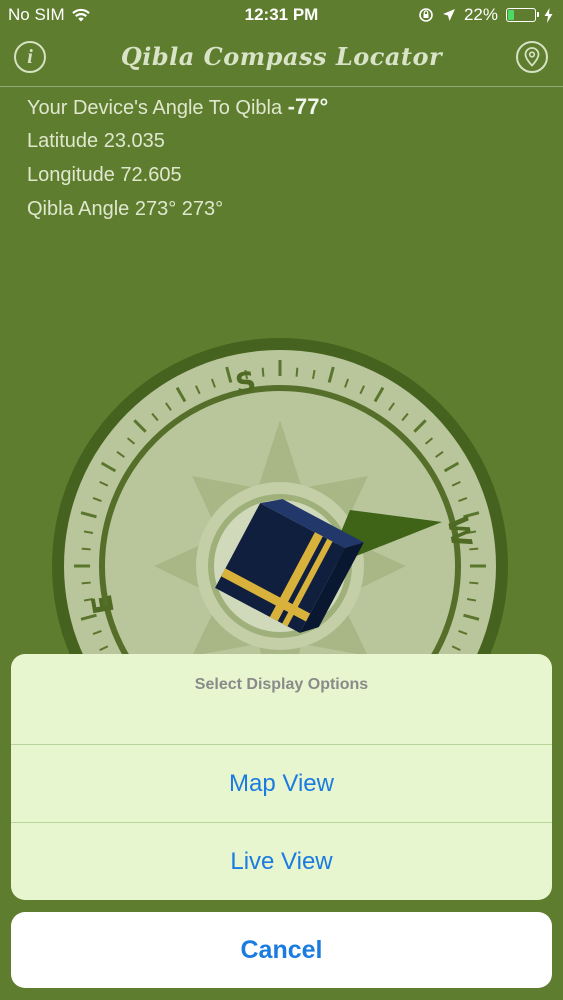 This screenshot has height=1000, width=563. Describe the element at coordinates (151, 175) in the screenshot. I see `longitude-value: 72.605` at that location.